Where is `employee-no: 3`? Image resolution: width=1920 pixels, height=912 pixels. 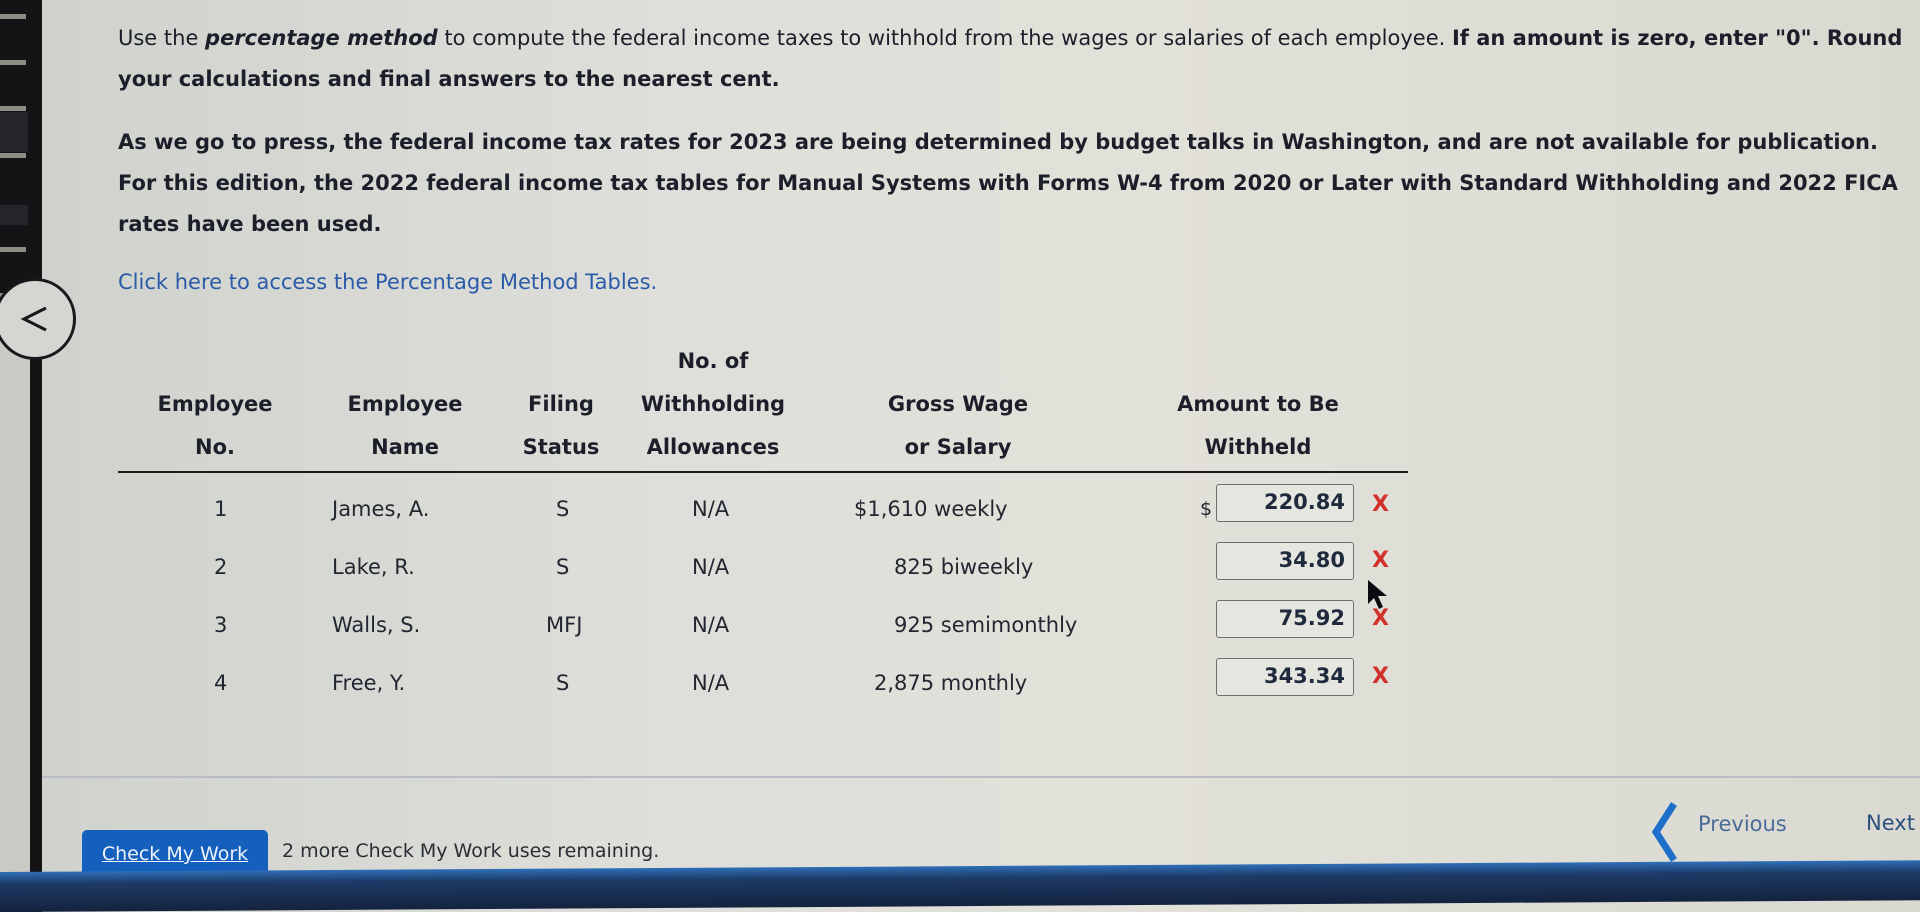
employee-no: 3 is located at coordinates (221, 625).